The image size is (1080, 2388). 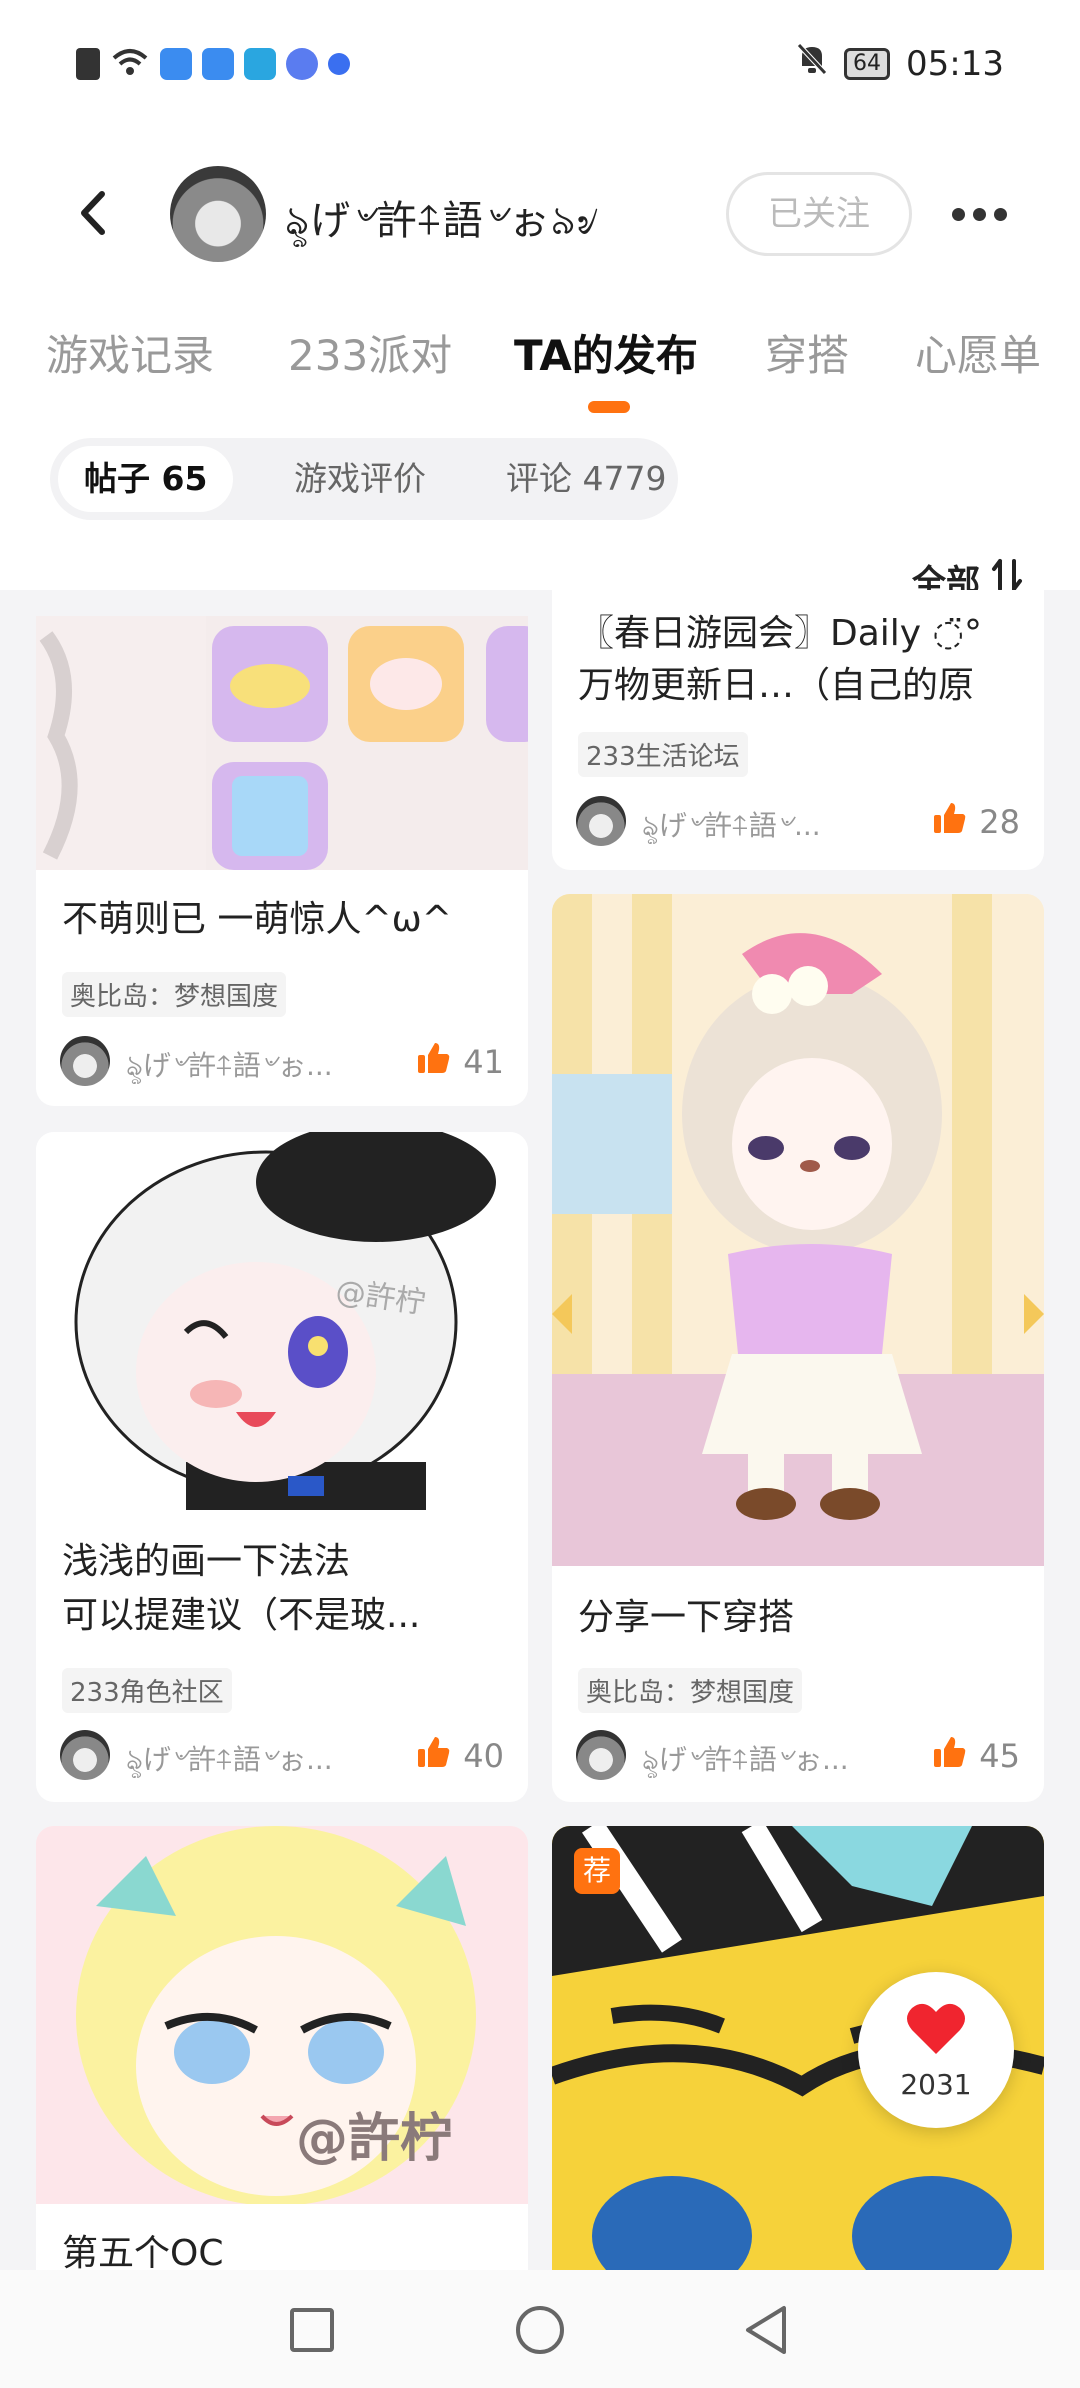 I want to click on status-icons-right: 64 05:13, so click(x=900, y=63).